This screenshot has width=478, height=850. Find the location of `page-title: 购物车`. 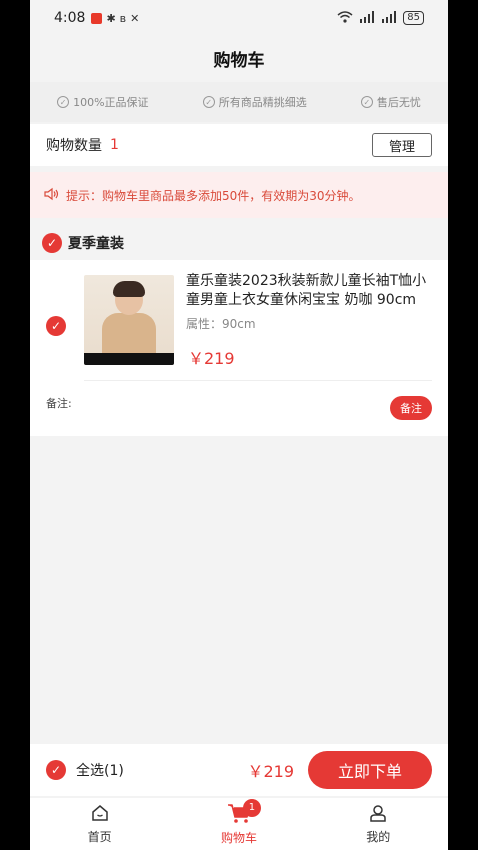

page-title: 购物车 is located at coordinates (239, 60).